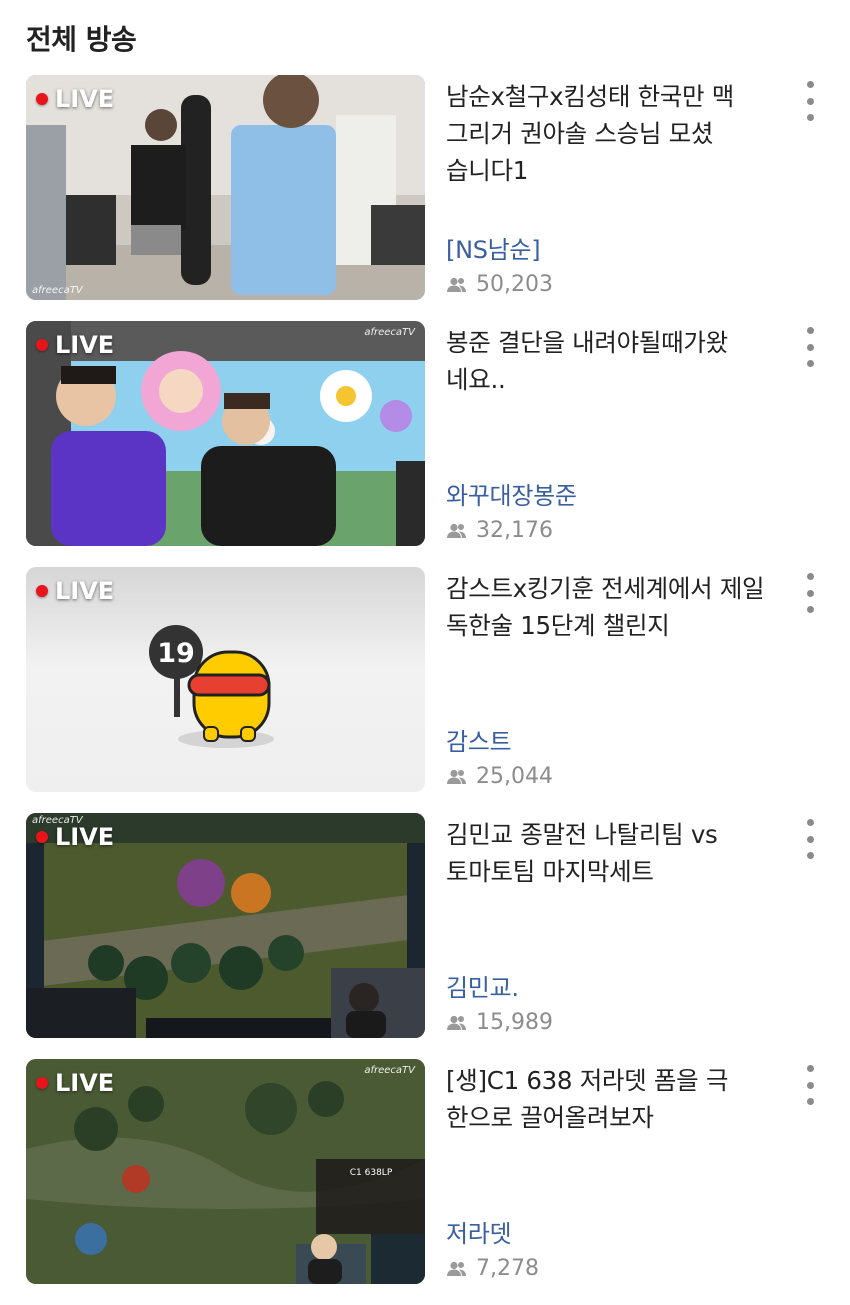 The image size is (850, 1305). I want to click on stream-title: 감스트x킹기훈 전세계에서 제일 독한술 15단계 챌린지, so click(616, 607).